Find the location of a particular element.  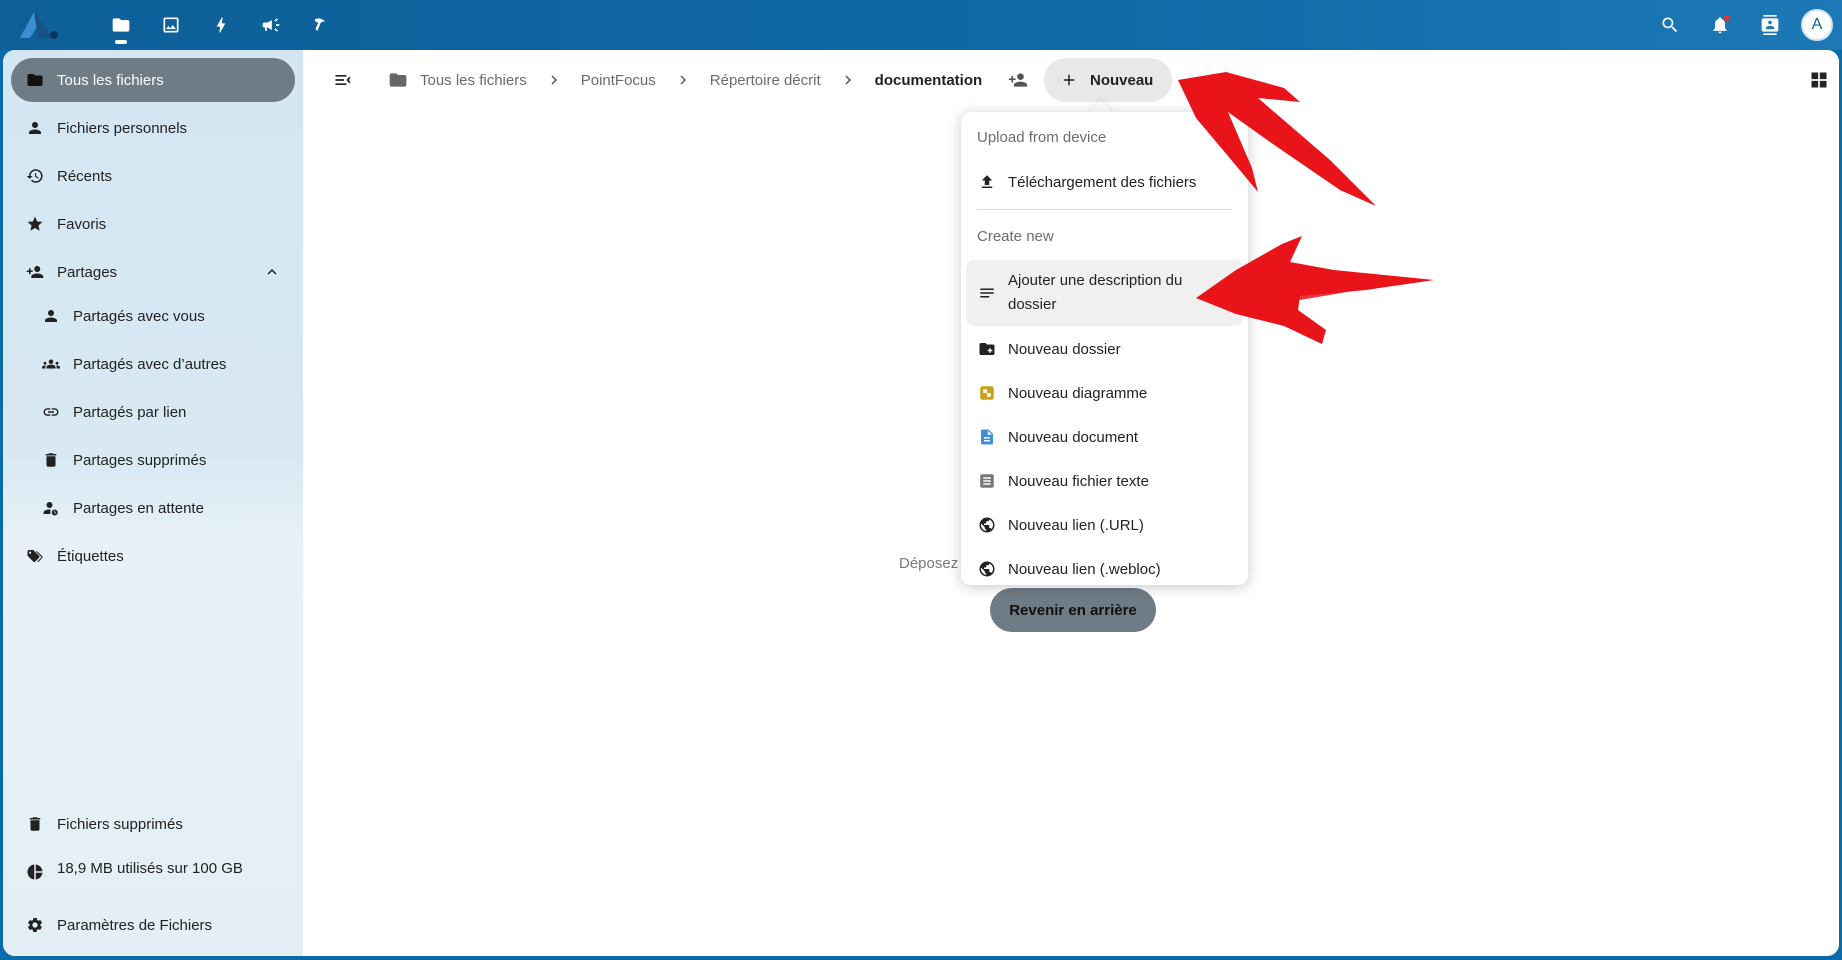

toggle-sidebar-button is located at coordinates (343, 80).